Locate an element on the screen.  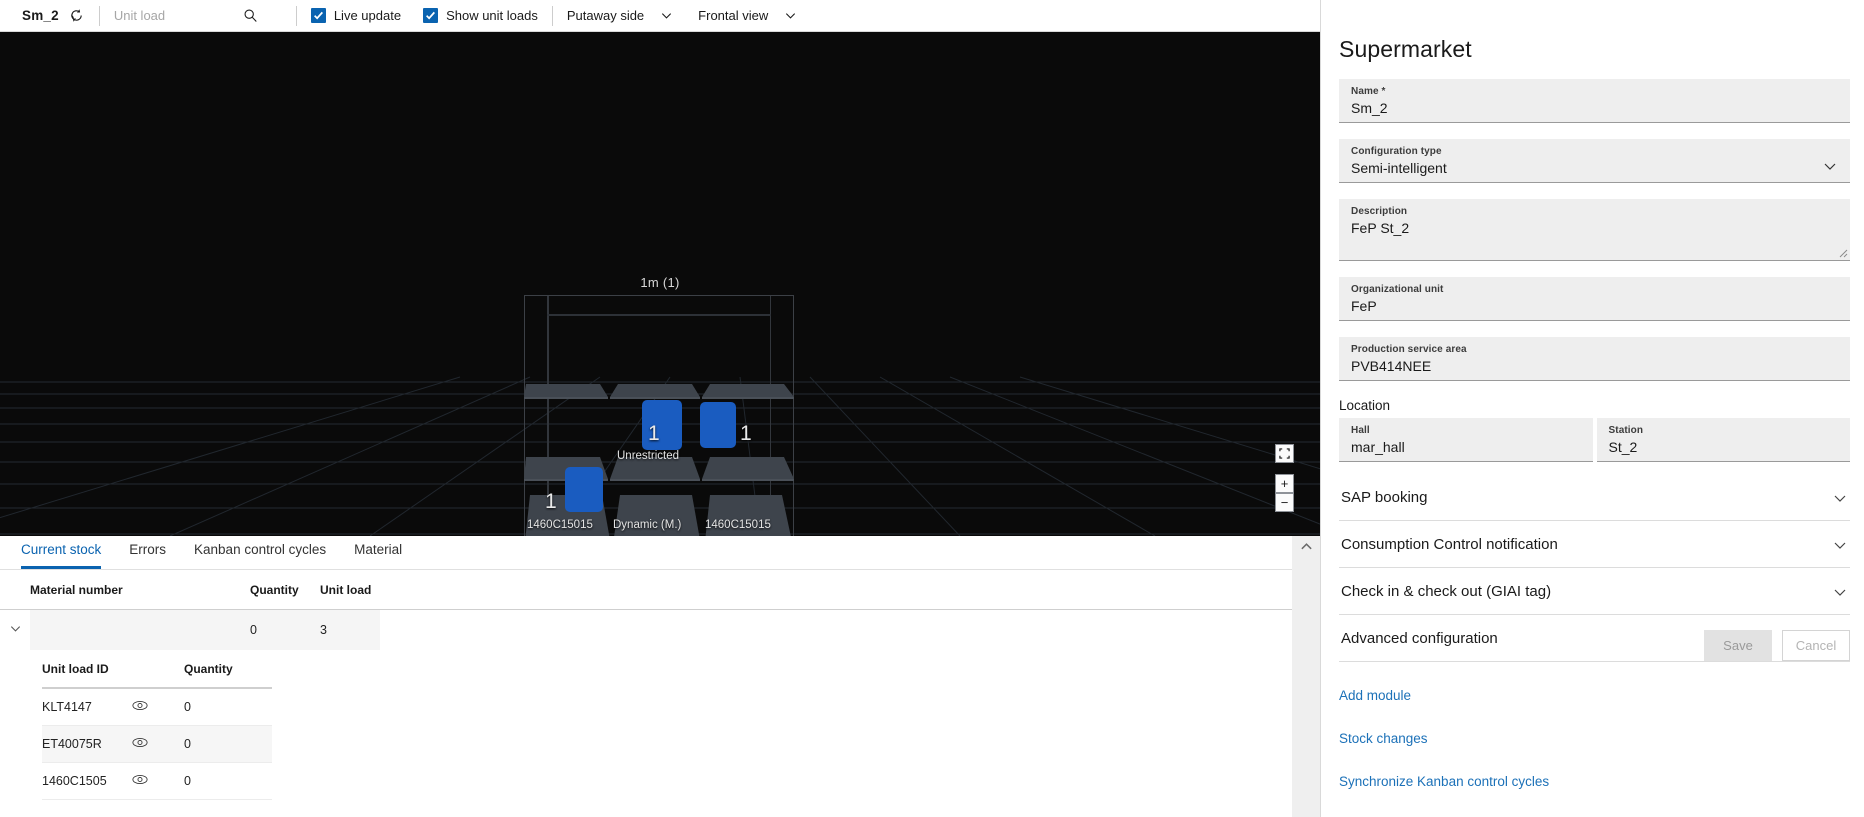
zoom-out-button: − is located at coordinates (1284, 502).